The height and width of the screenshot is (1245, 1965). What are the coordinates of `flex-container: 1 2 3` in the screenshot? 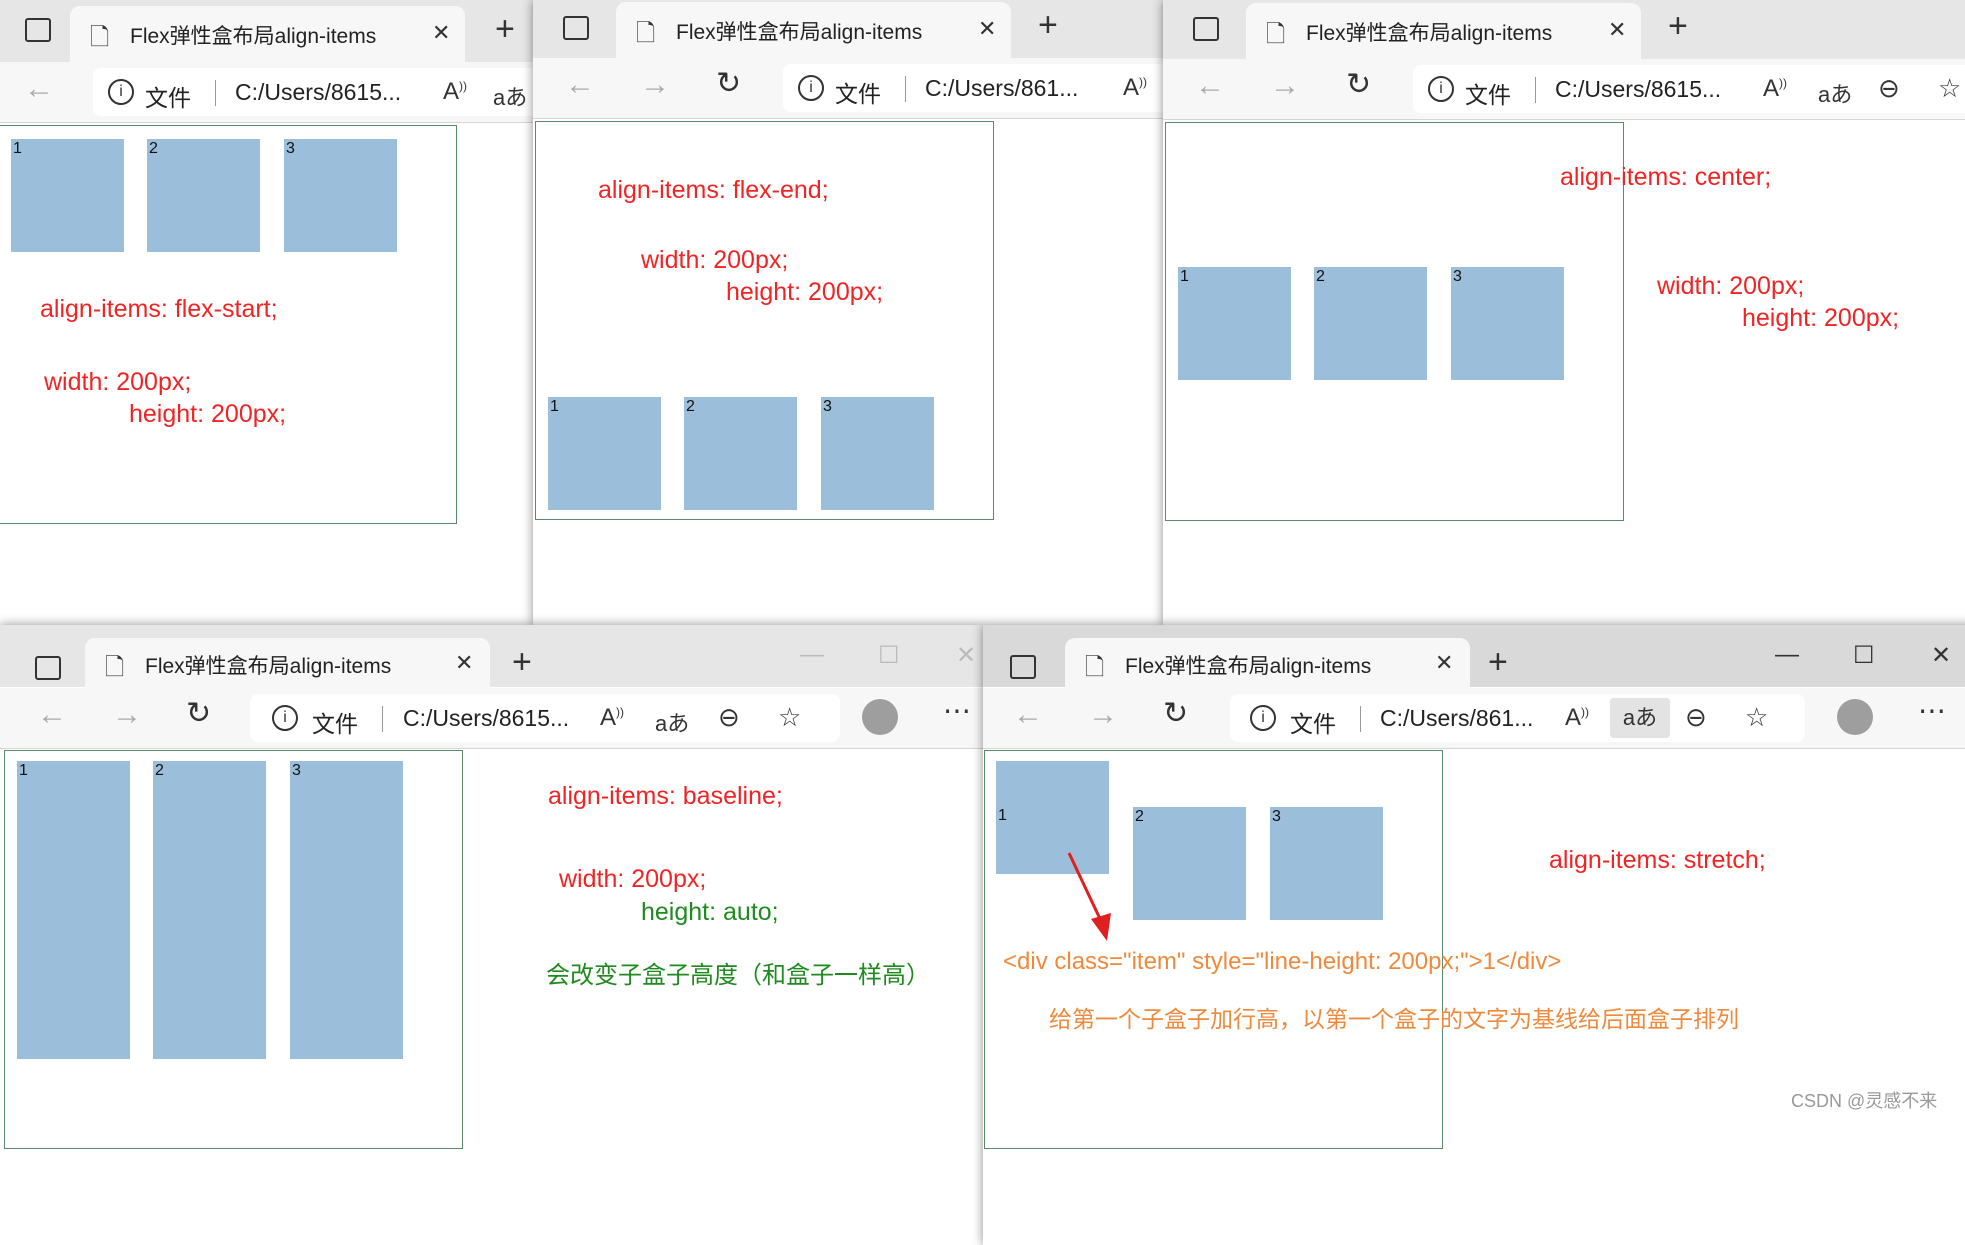 It's located at (233, 949).